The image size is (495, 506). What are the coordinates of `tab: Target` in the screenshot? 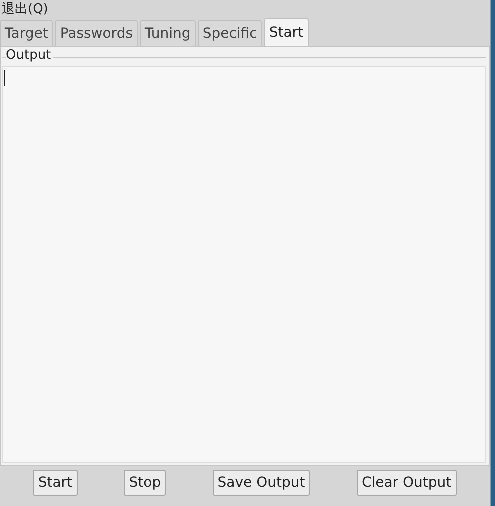 It's located at (27, 33).